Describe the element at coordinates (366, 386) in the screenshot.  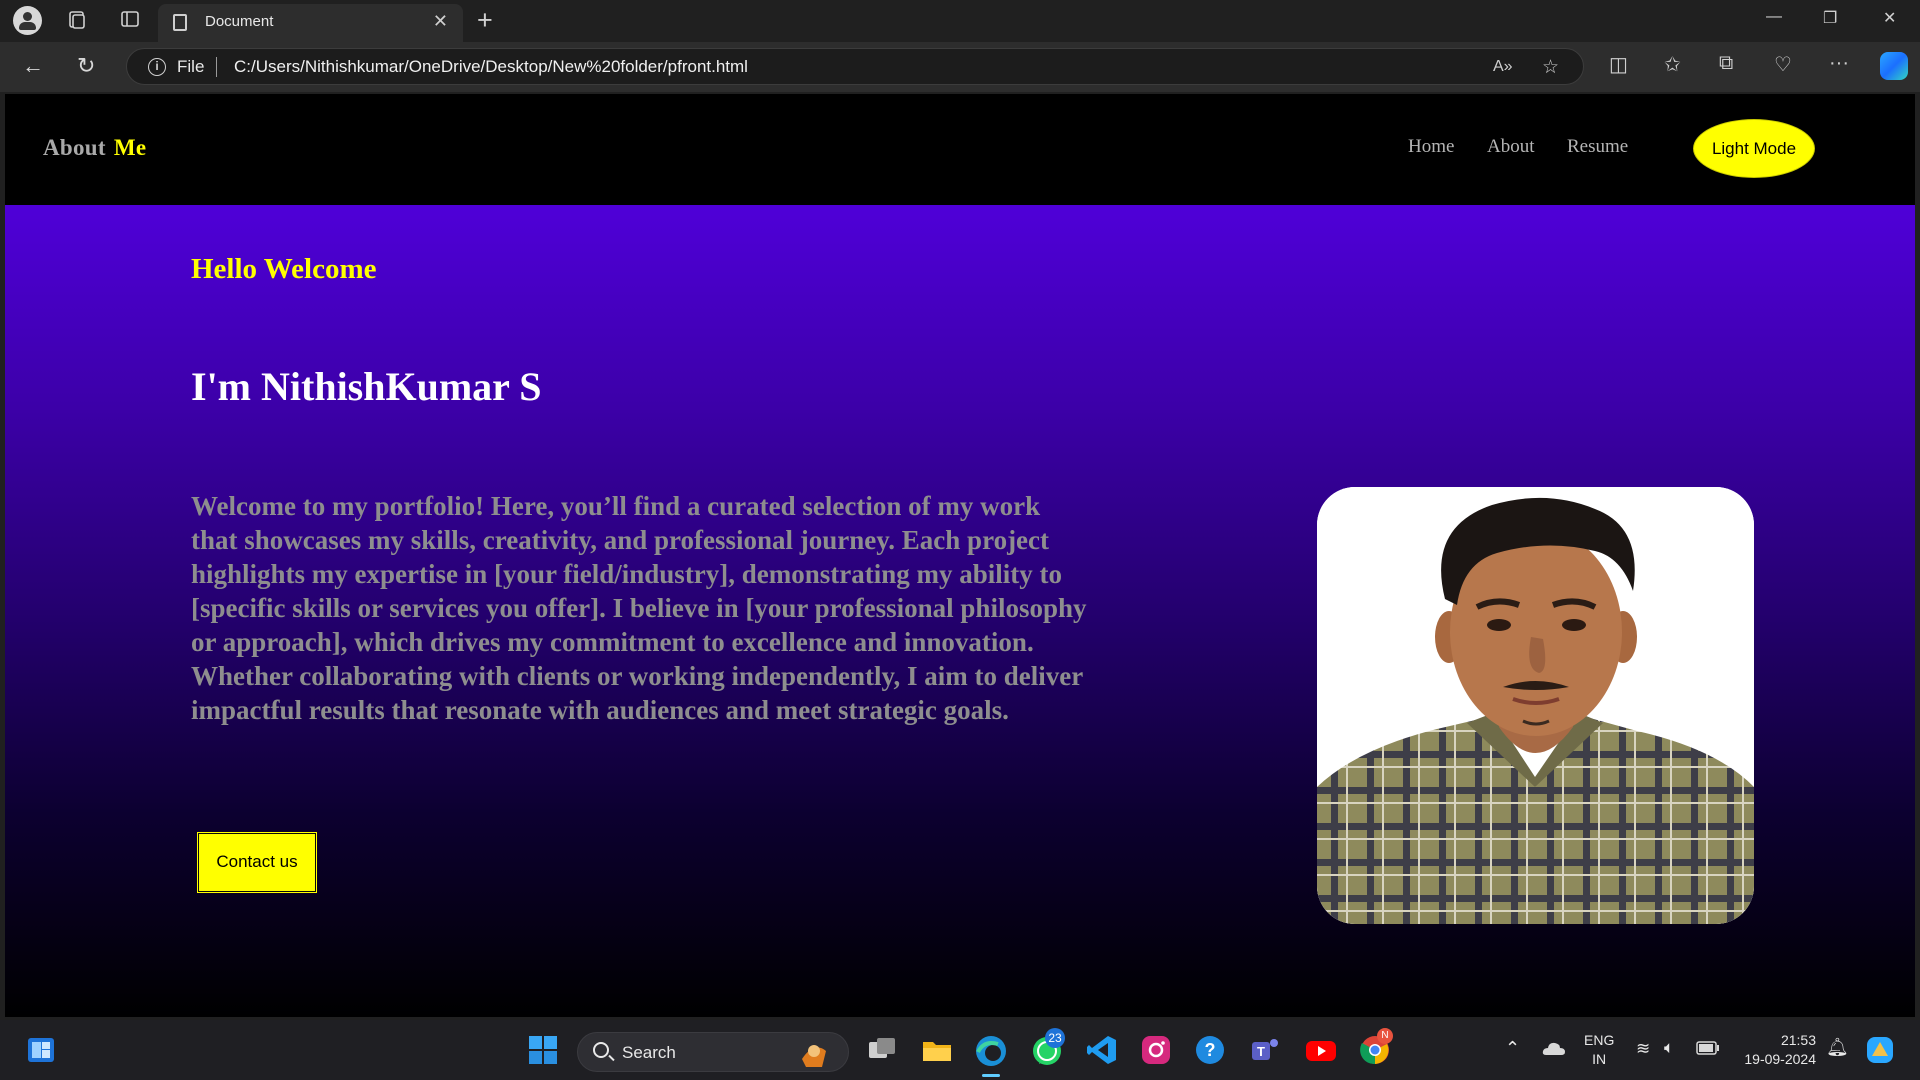
I see `name-heading: I'm NithishKumar S` at that location.